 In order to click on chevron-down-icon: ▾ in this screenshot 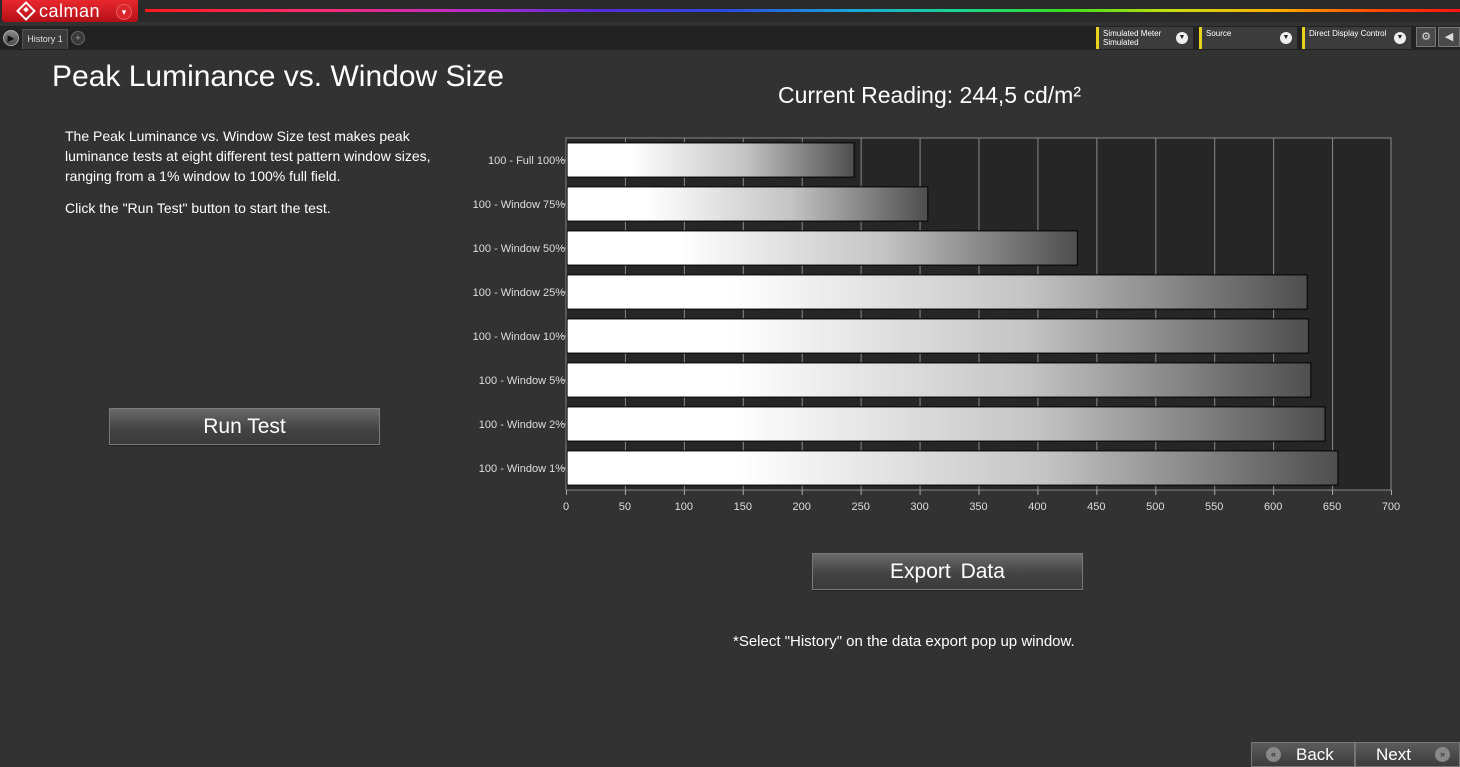, I will do `click(124, 12)`.